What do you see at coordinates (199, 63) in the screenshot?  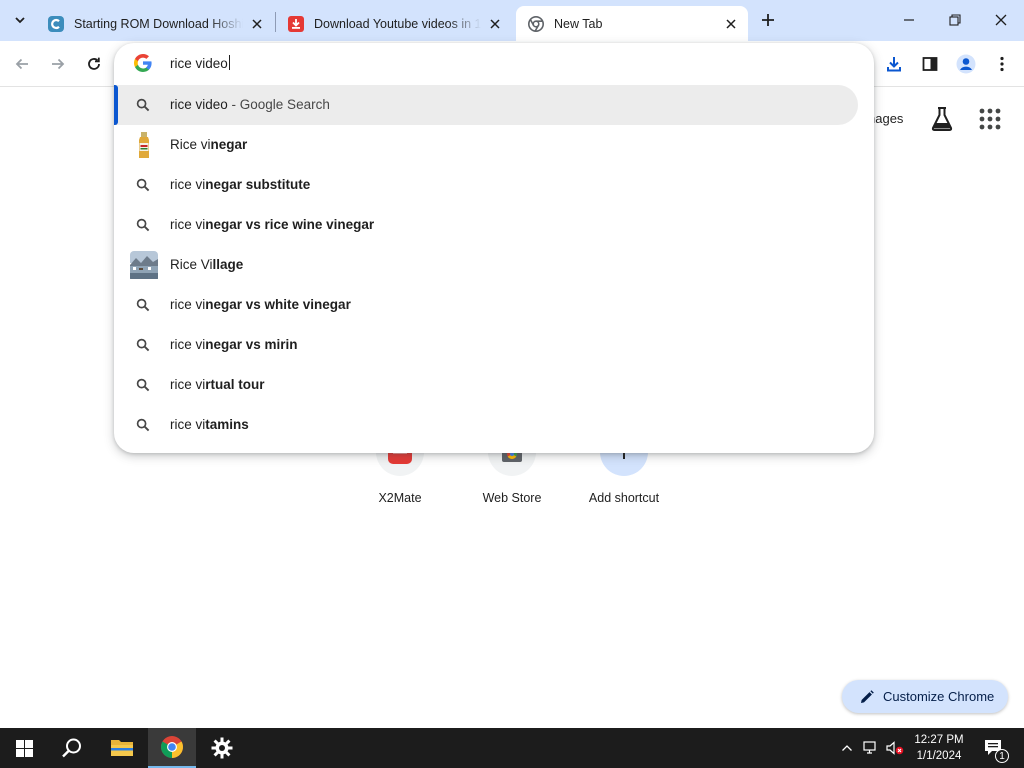 I see `omnibox-value: rice video` at bounding box center [199, 63].